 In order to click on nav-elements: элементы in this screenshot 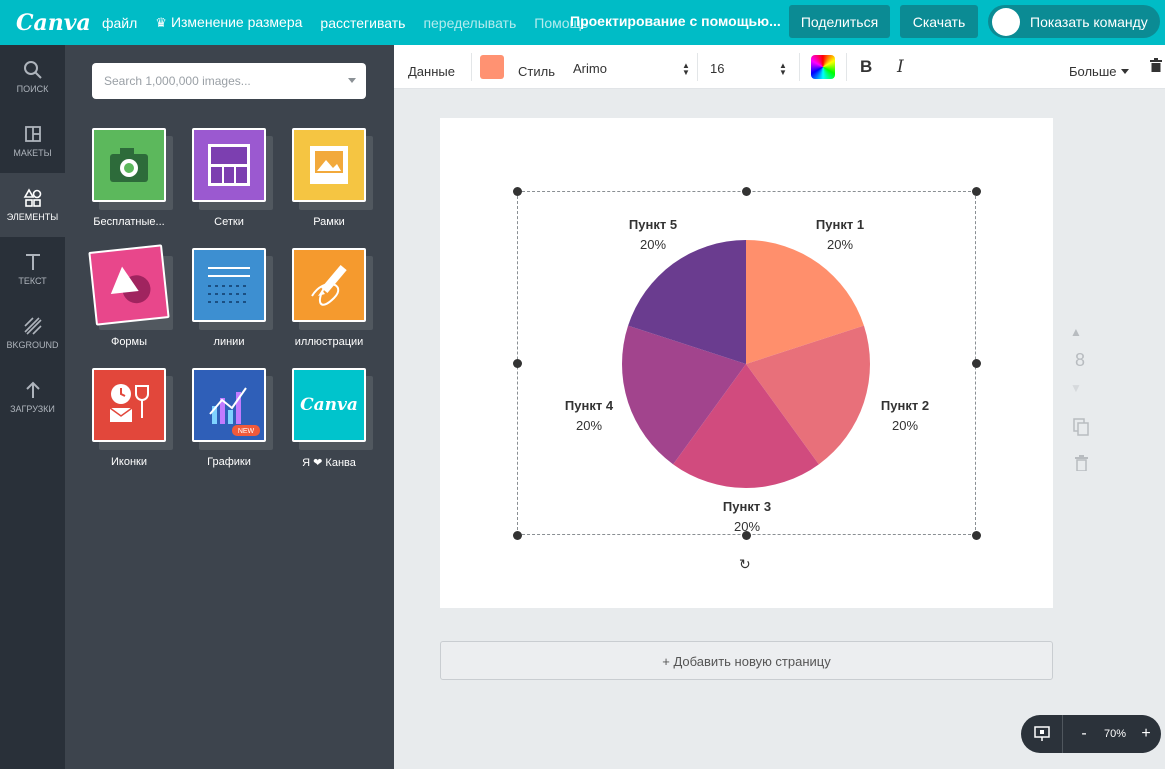, I will do `click(32, 205)`.